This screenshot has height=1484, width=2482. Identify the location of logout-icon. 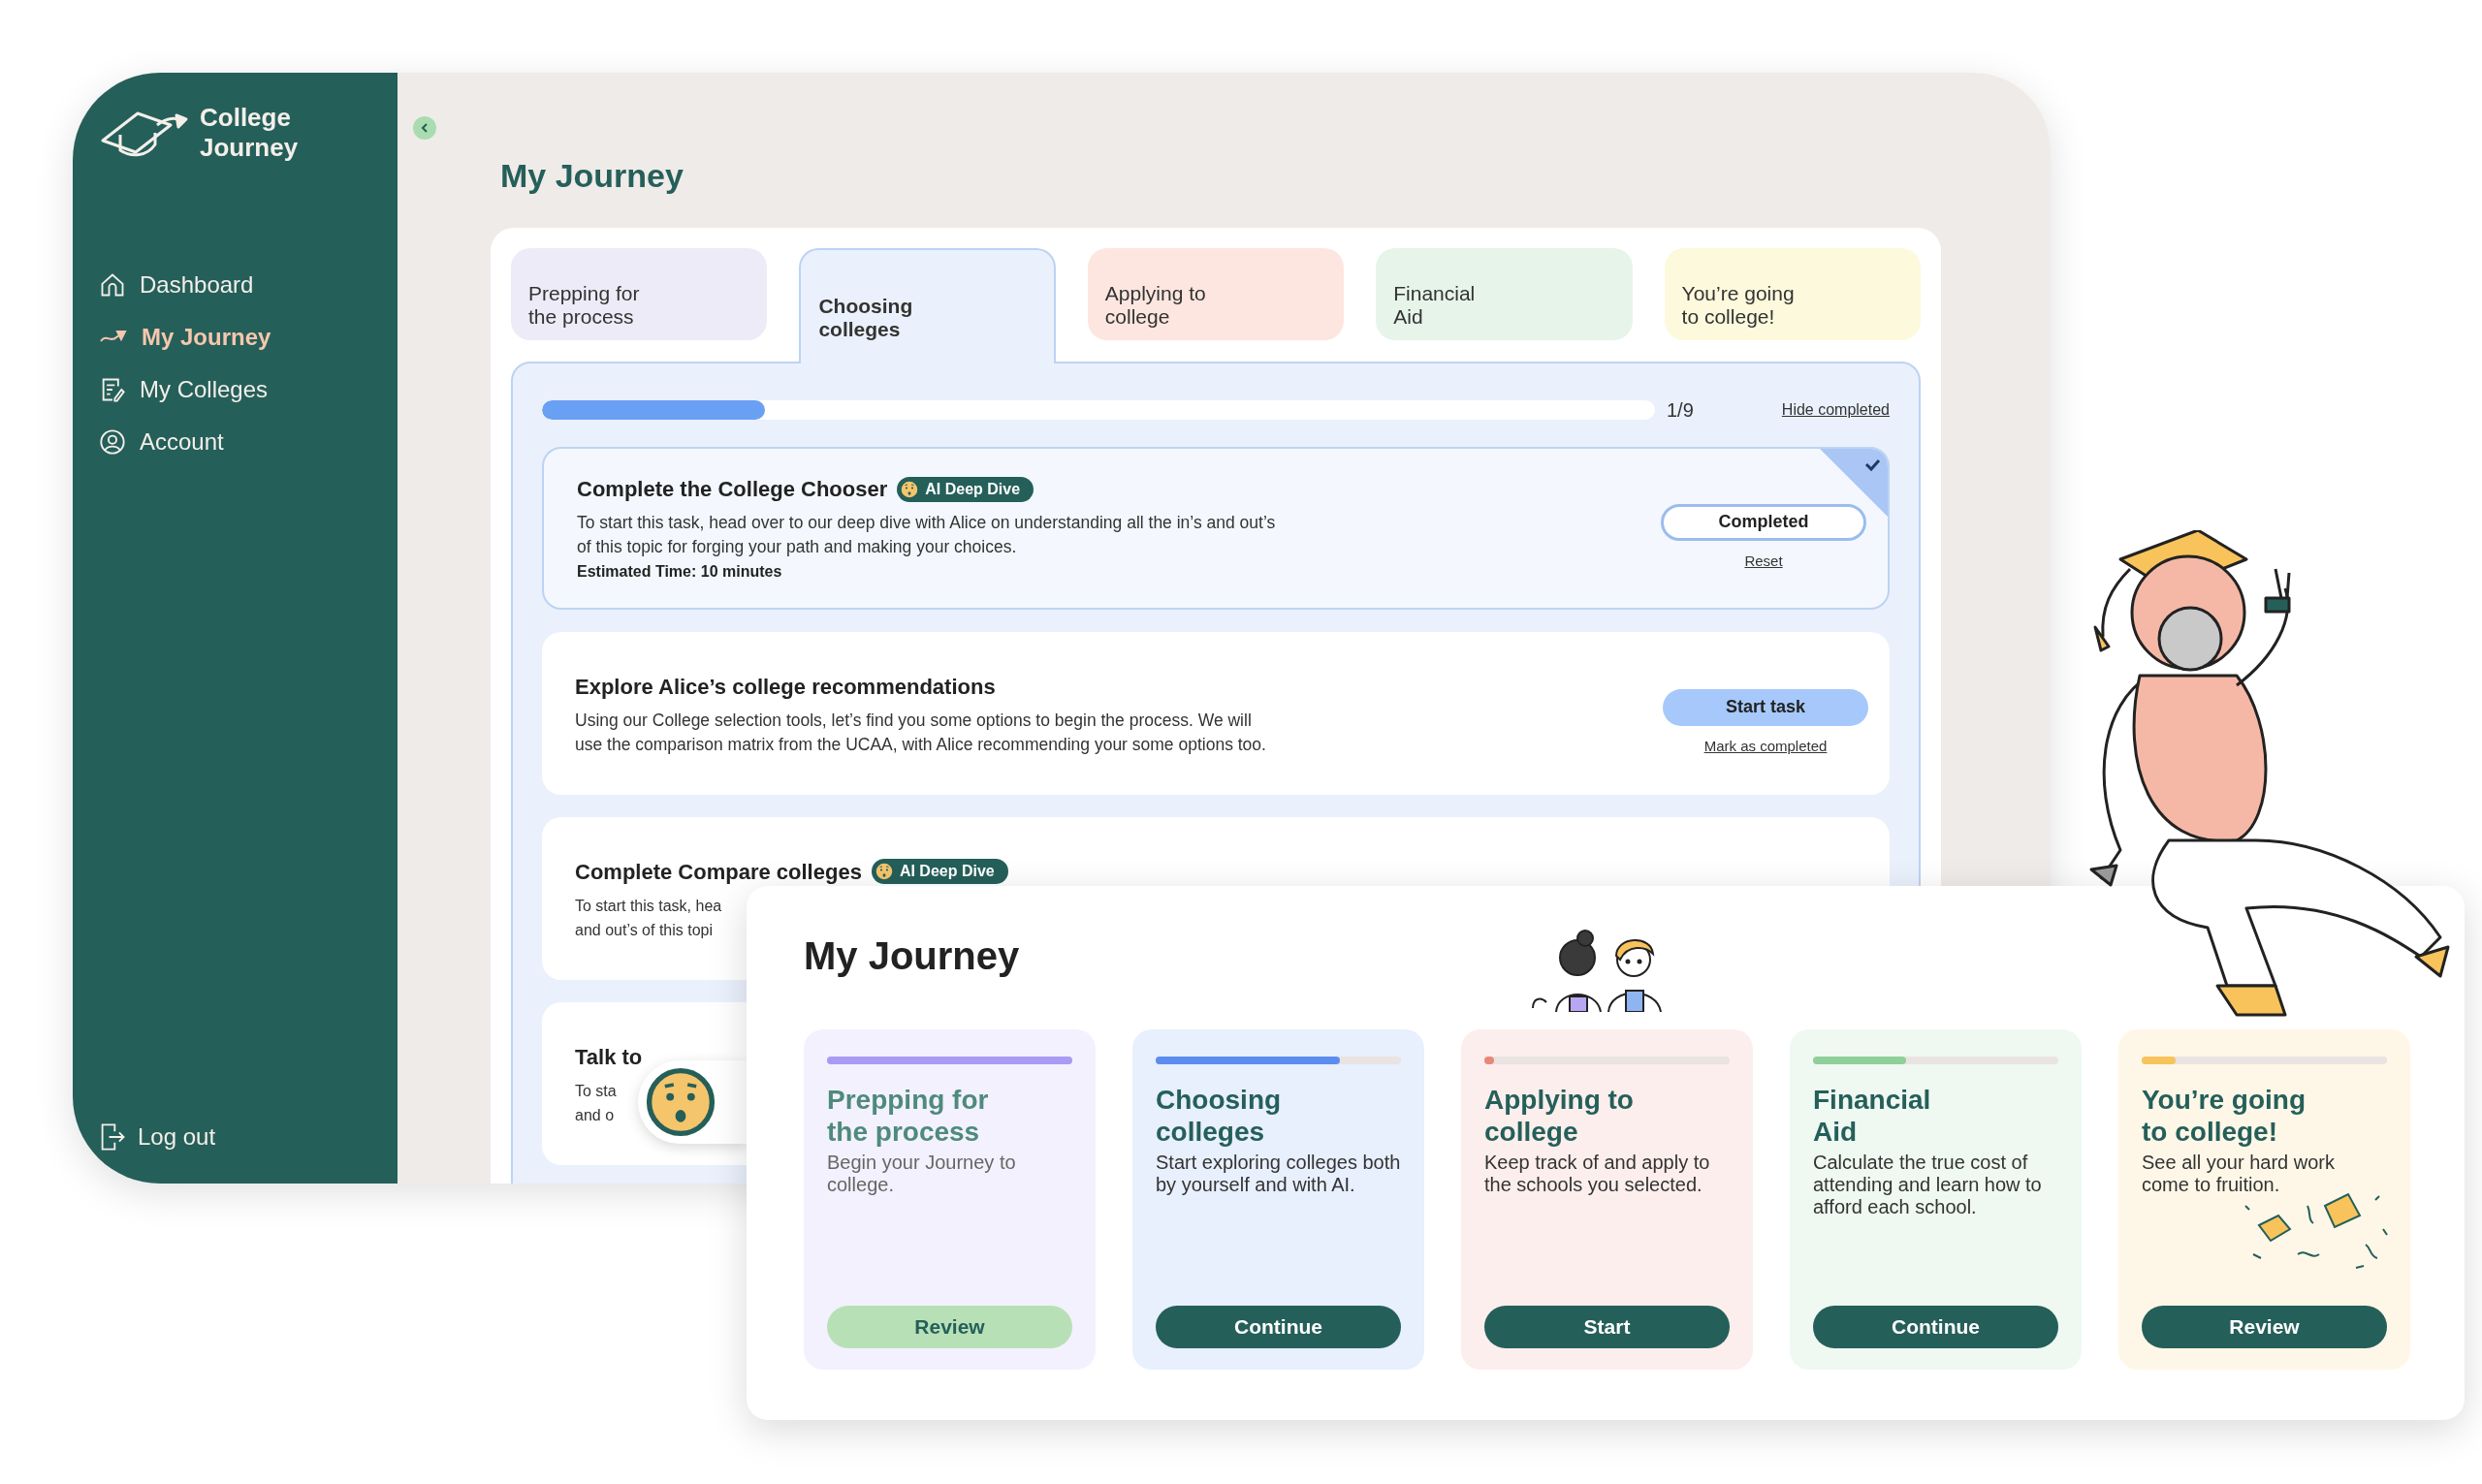
(112, 1137).